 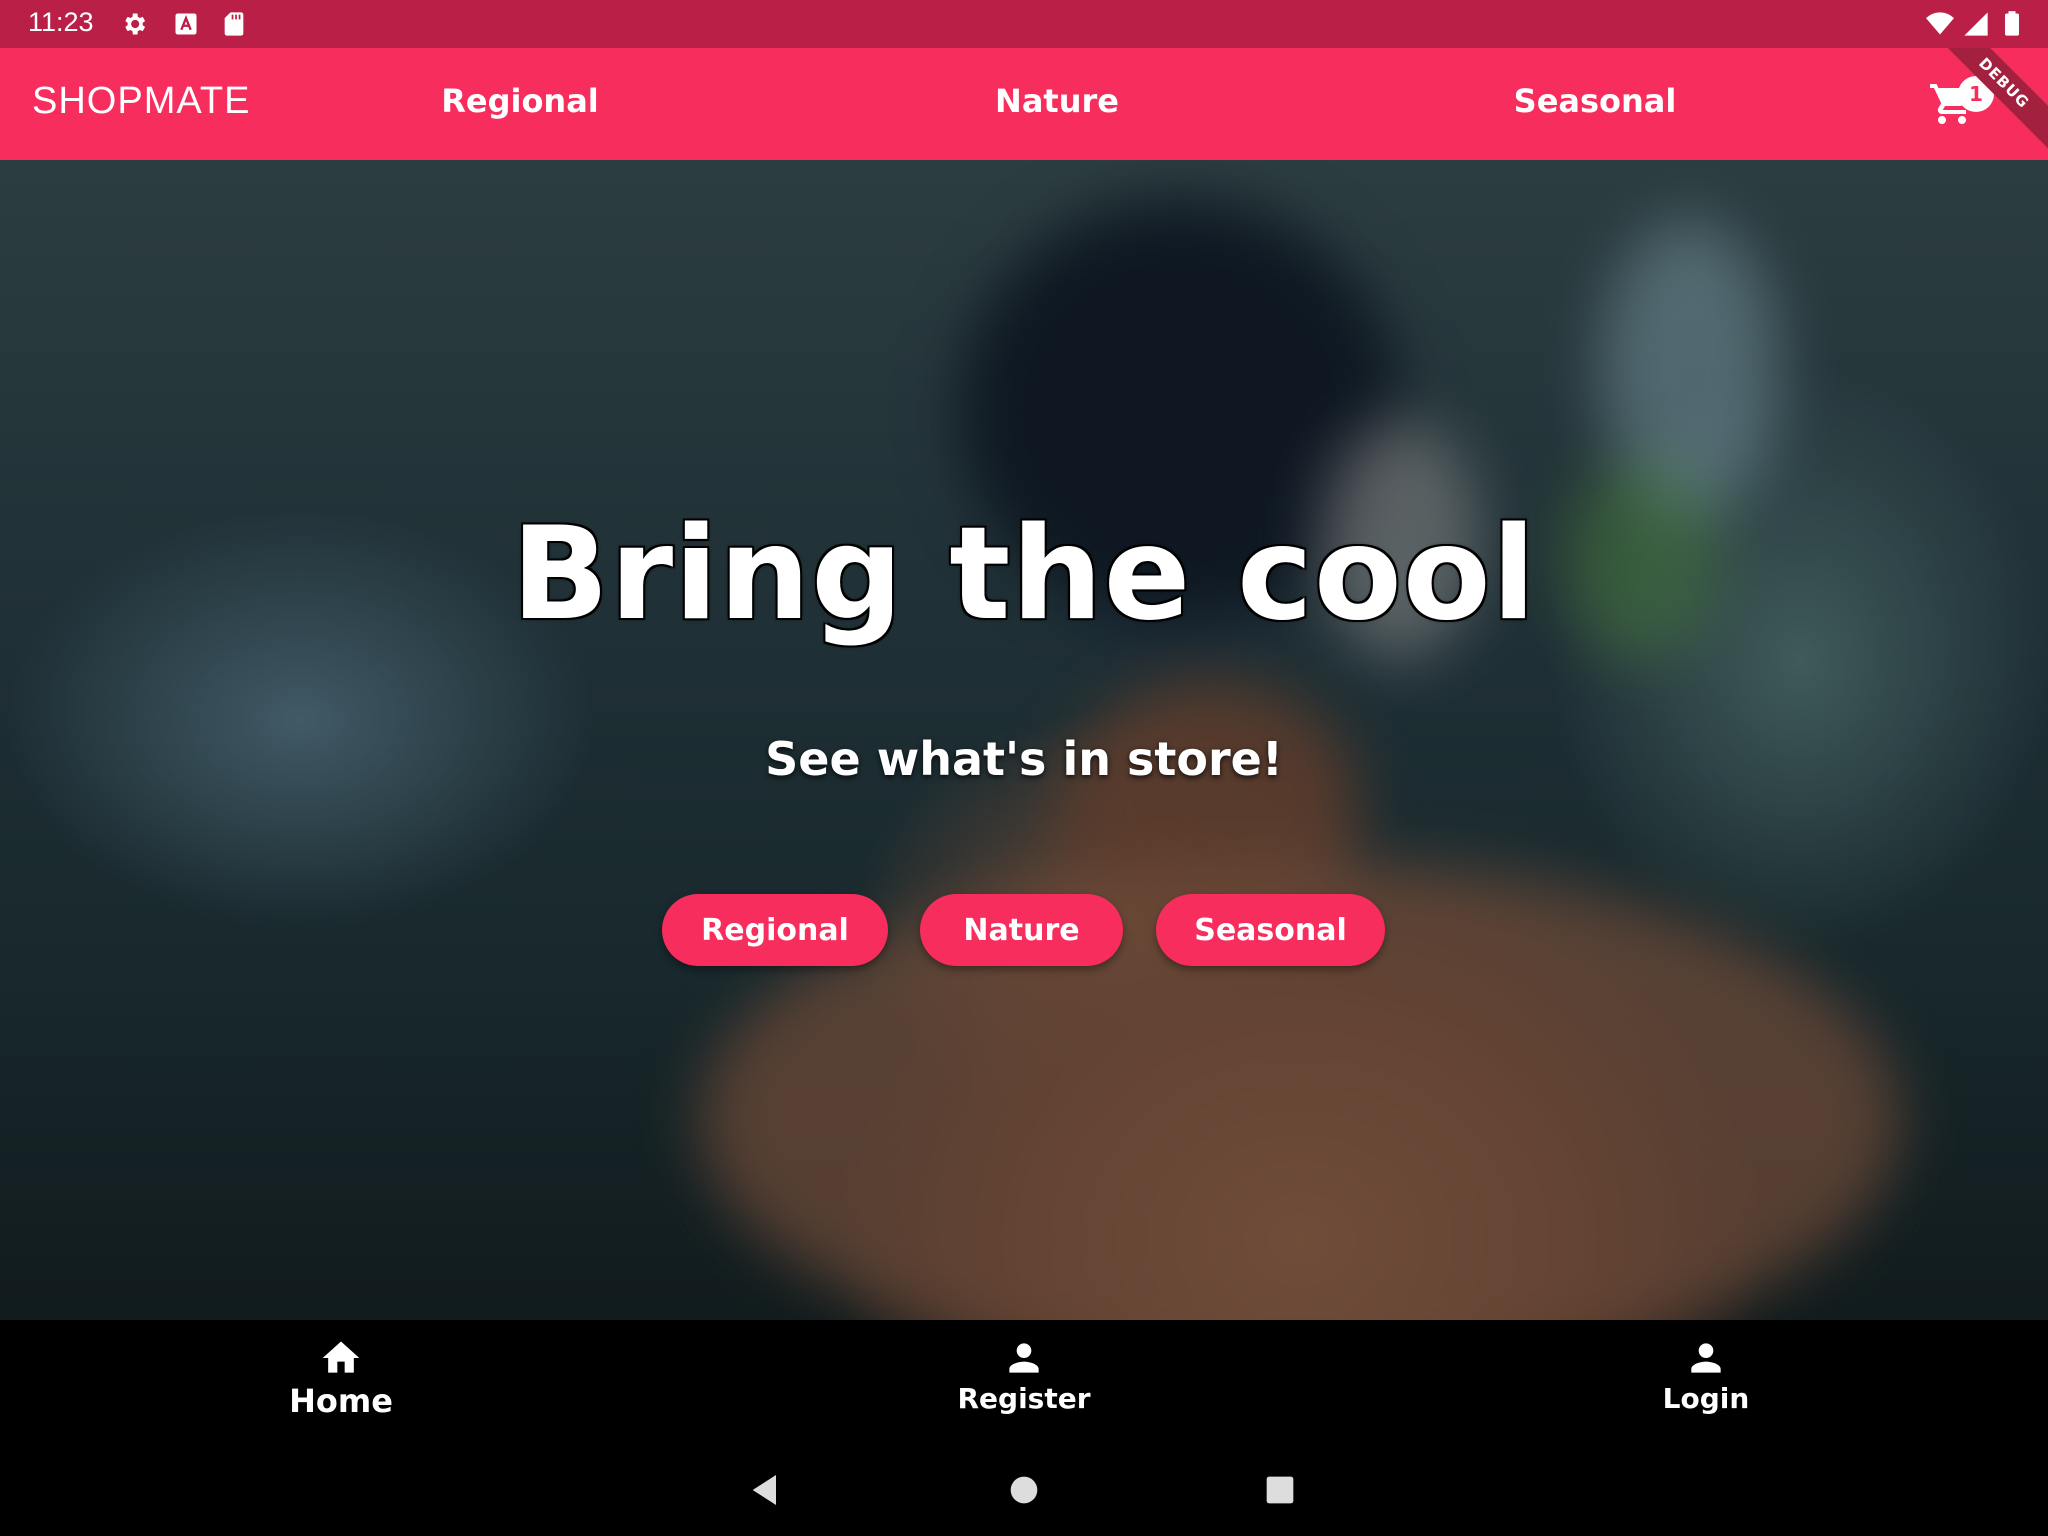 What do you see at coordinates (141, 101) in the screenshot?
I see `brand-title: SHOPMATE` at bounding box center [141, 101].